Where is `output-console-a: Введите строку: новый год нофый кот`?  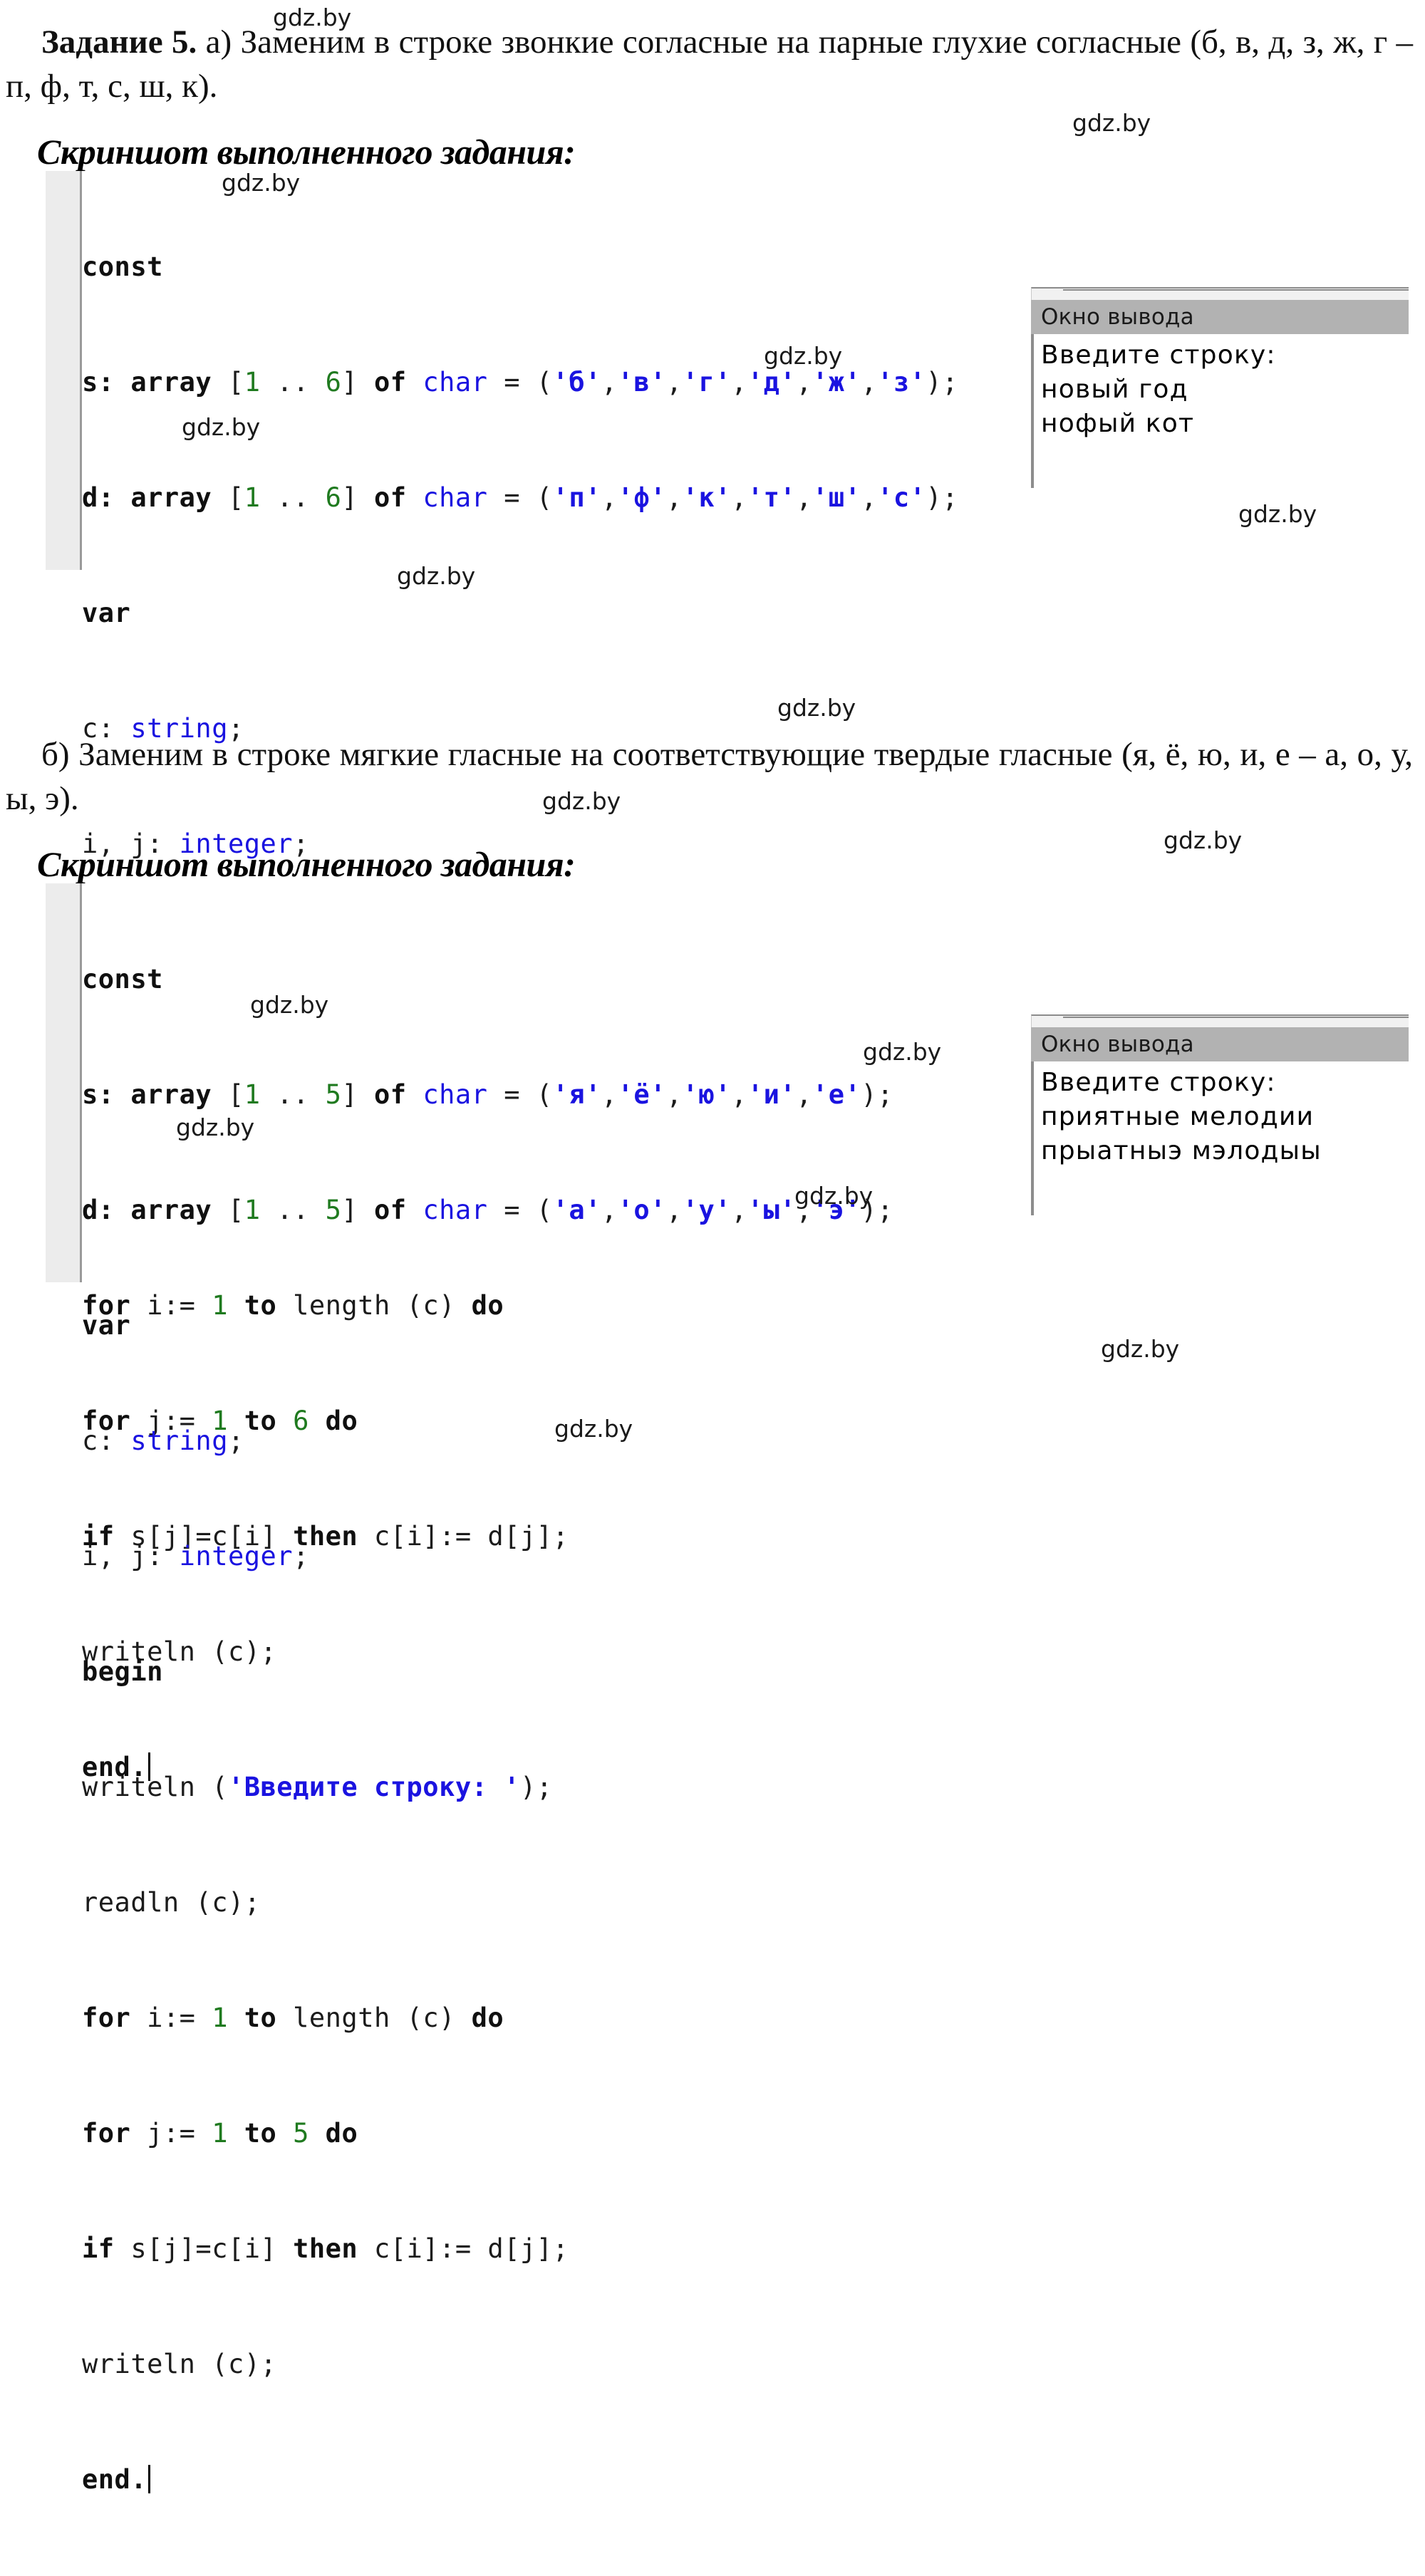 output-console-a: Введите строку: новый год нофый кот is located at coordinates (1220, 411).